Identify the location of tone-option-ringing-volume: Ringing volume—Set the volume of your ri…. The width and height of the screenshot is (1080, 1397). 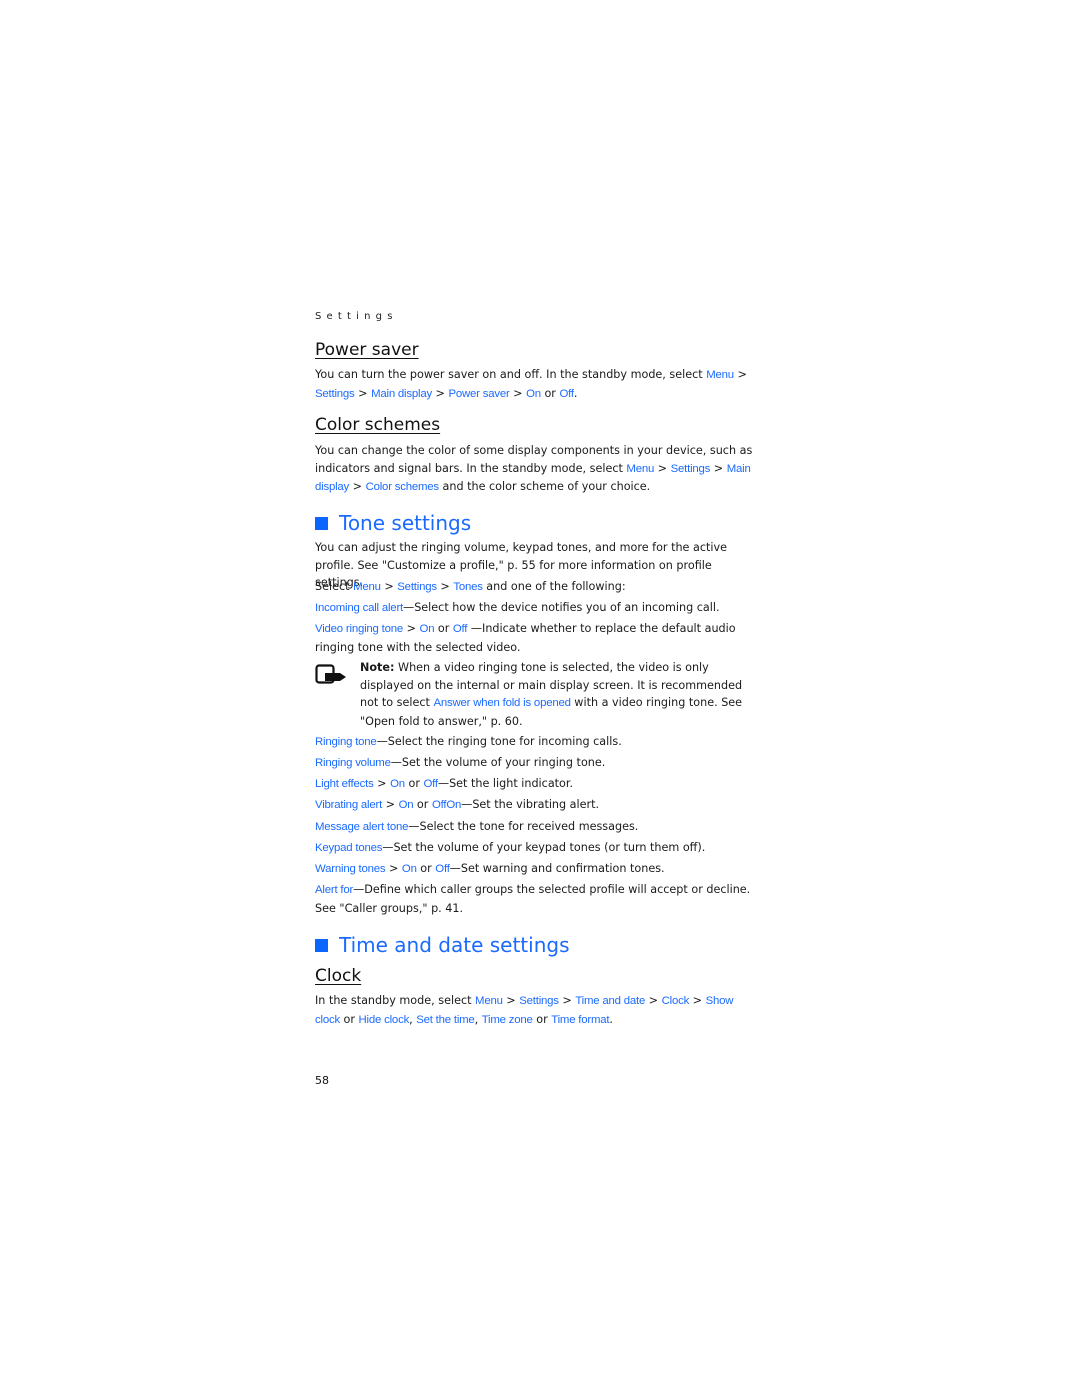
(537, 763).